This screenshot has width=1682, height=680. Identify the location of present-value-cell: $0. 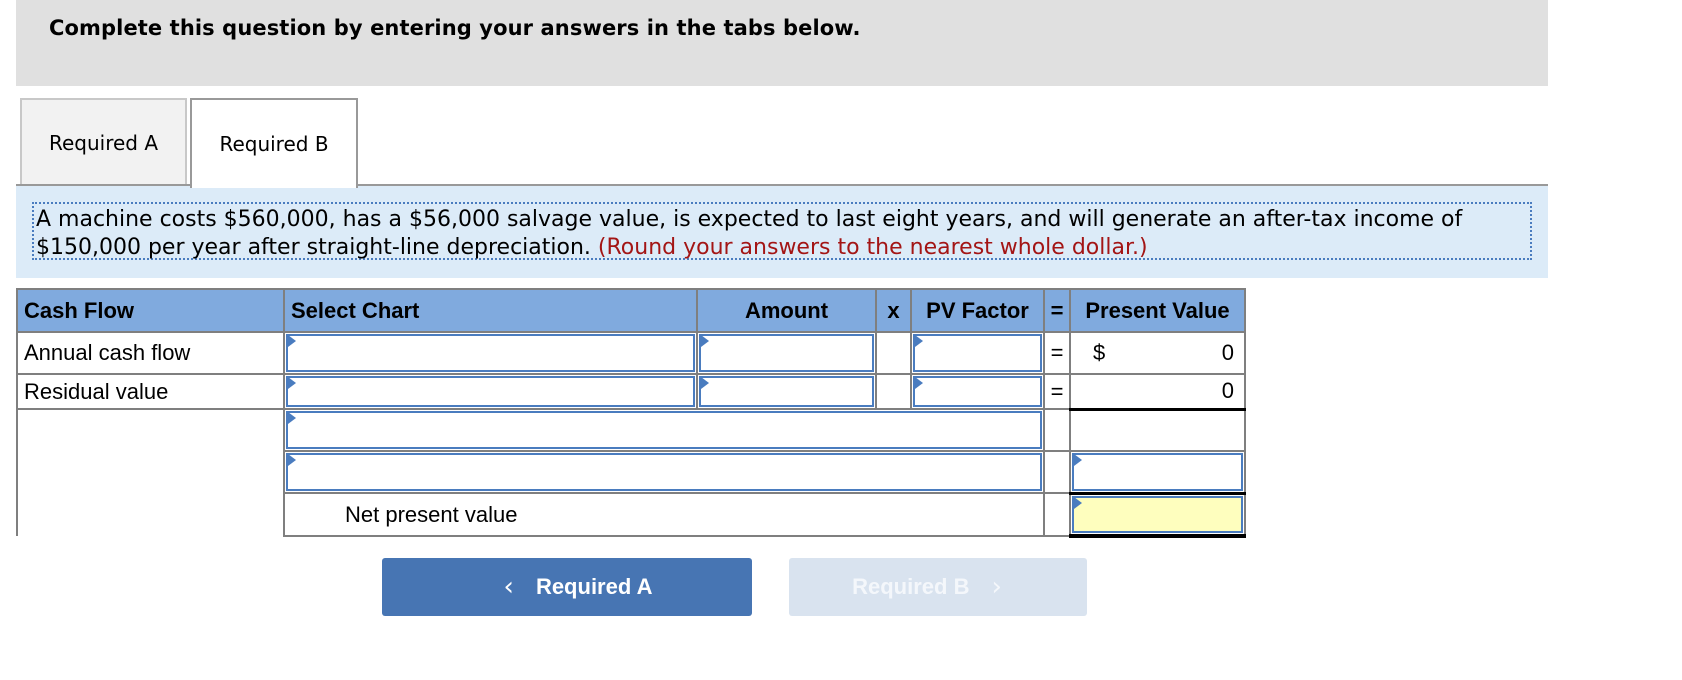
(1157, 353).